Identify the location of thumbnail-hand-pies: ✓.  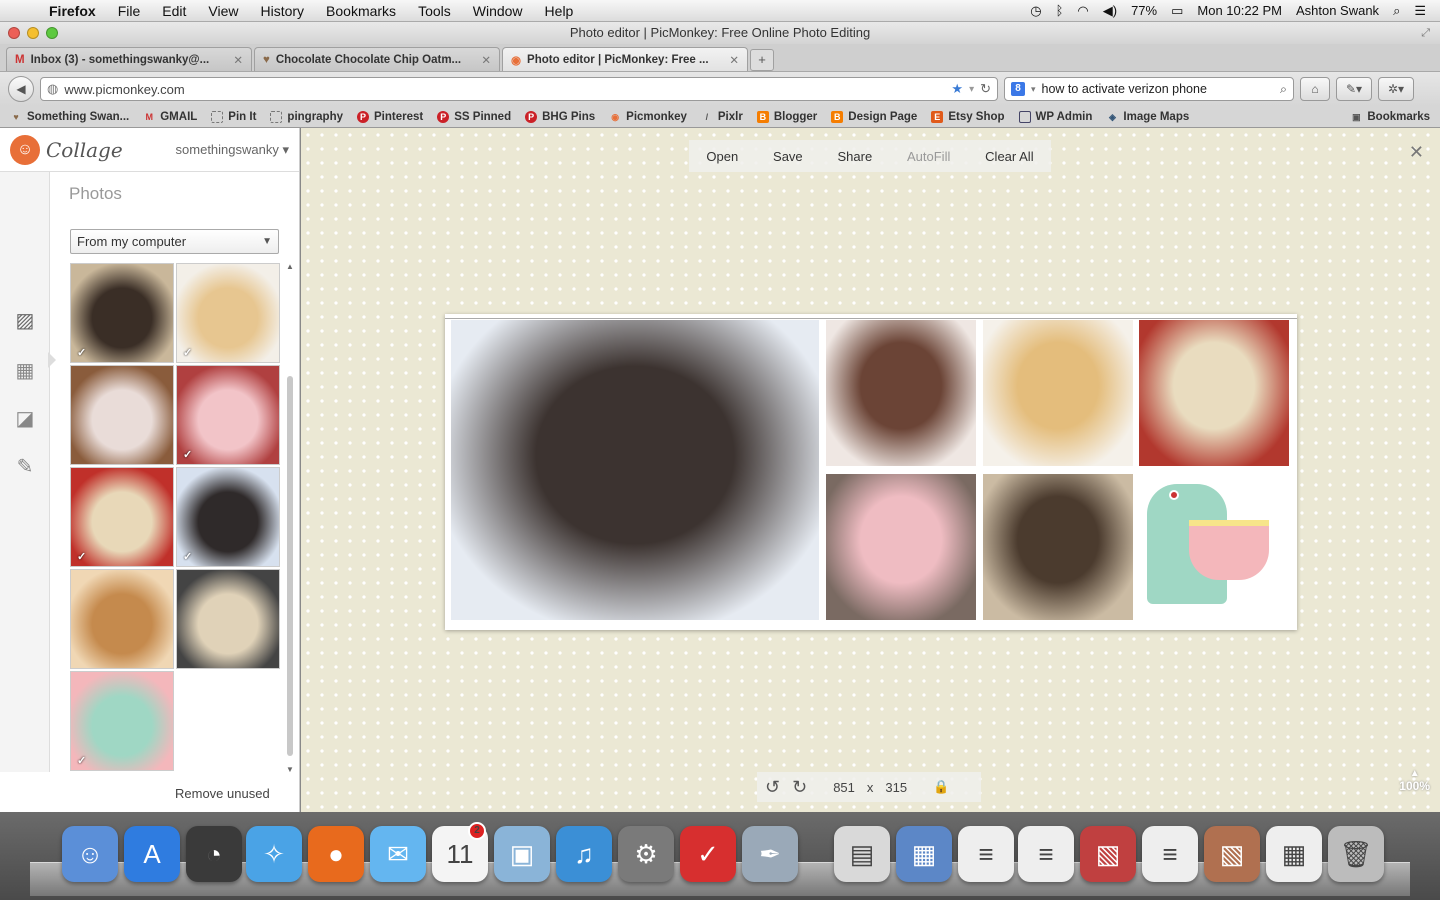
(228, 313).